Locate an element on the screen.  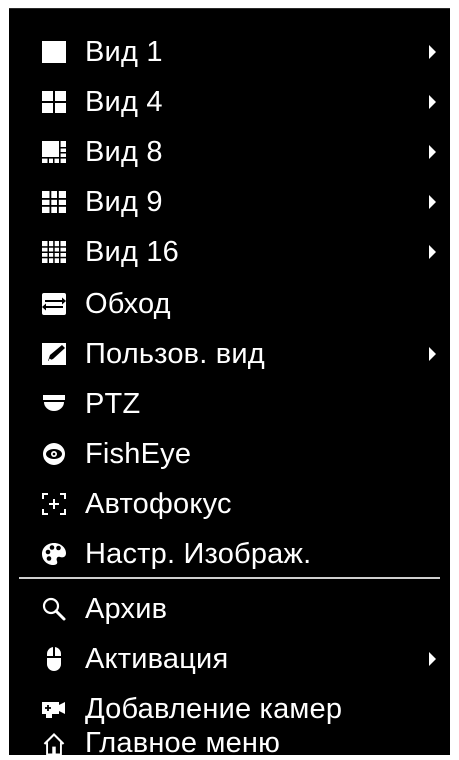
menu-item-label: FishEye is located at coordinates (138, 453).